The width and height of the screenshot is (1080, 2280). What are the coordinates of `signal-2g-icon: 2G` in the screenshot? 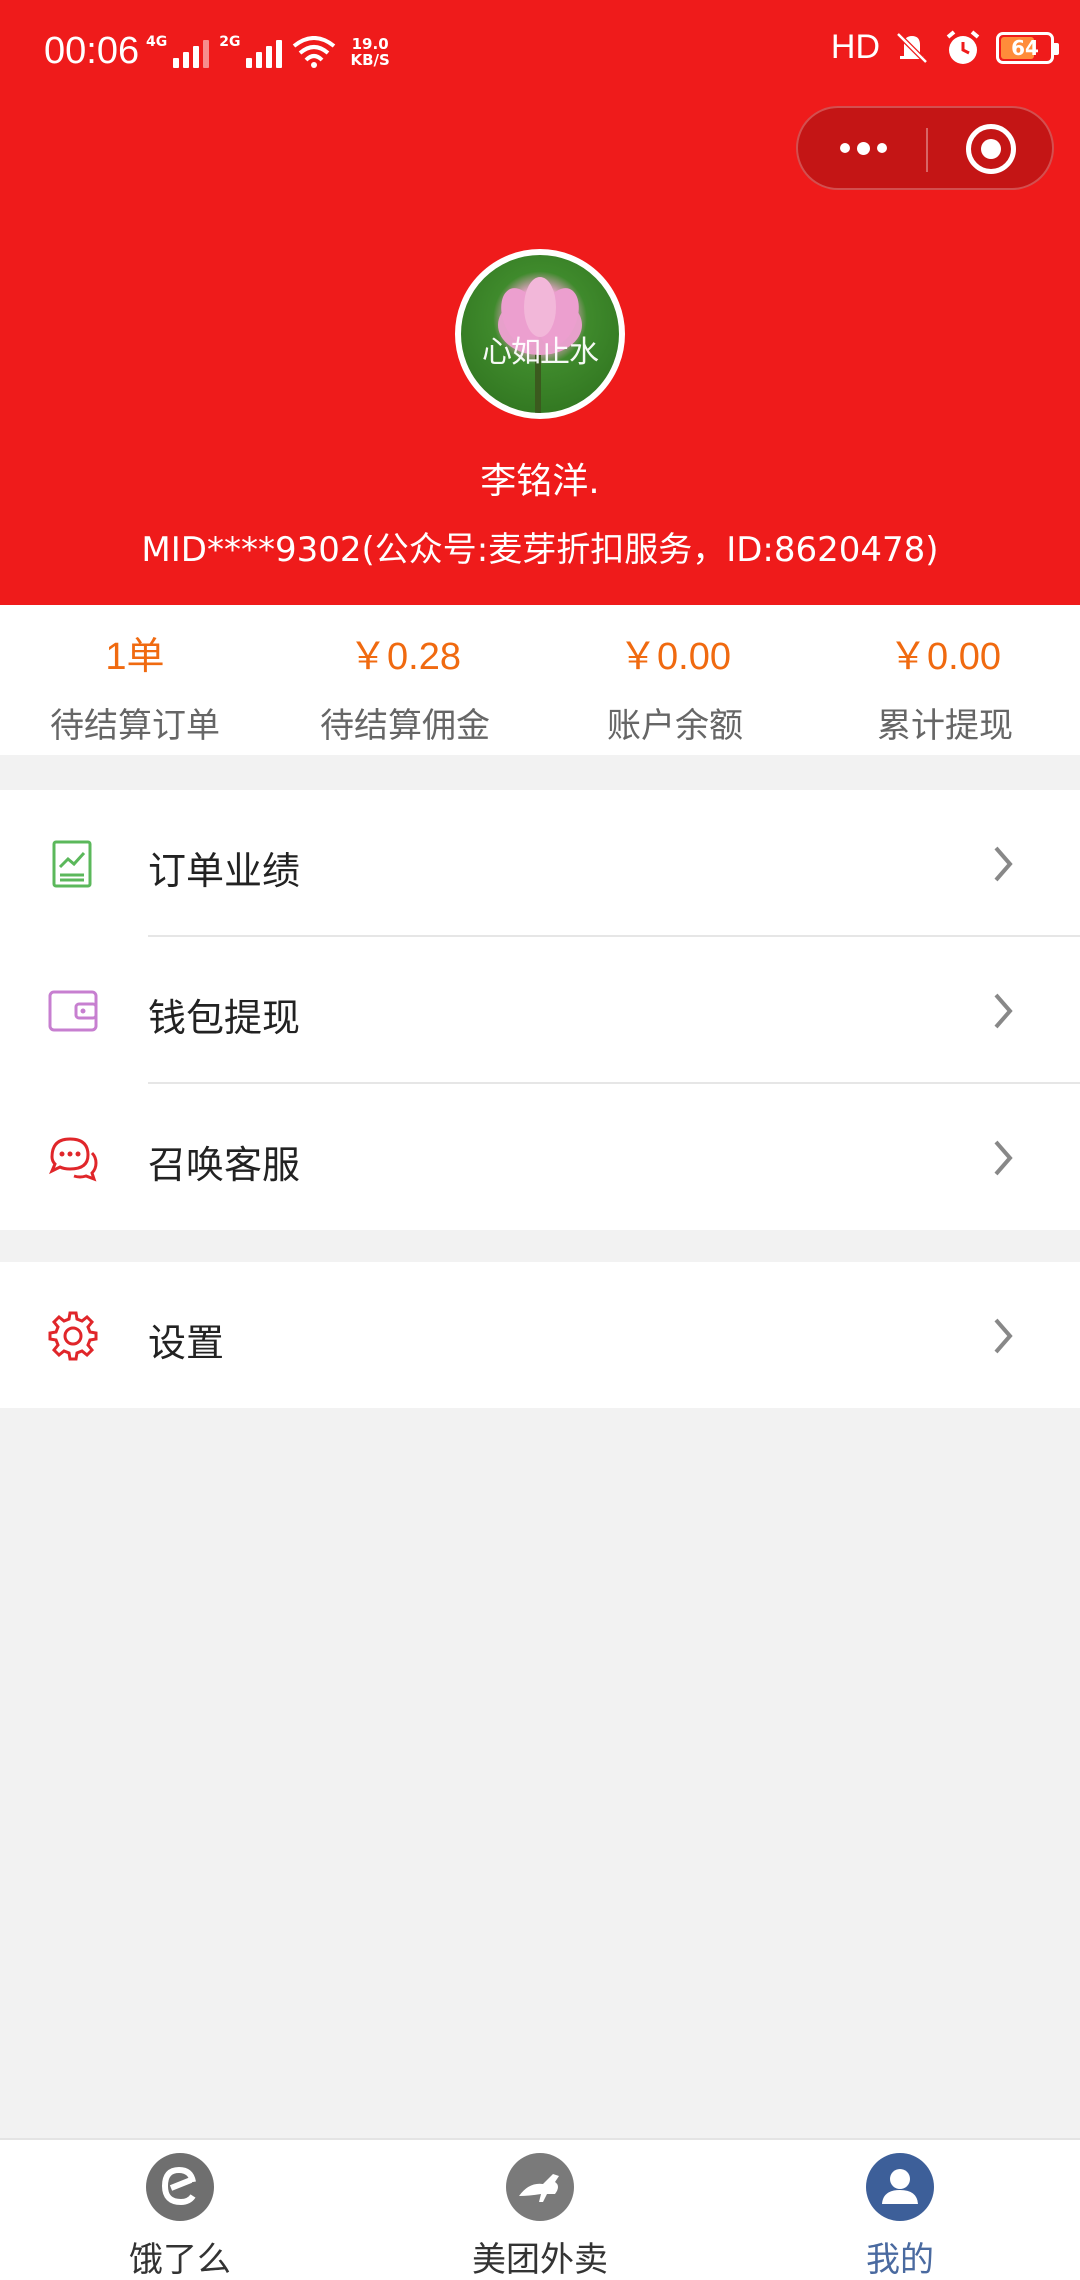 It's located at (251, 51).